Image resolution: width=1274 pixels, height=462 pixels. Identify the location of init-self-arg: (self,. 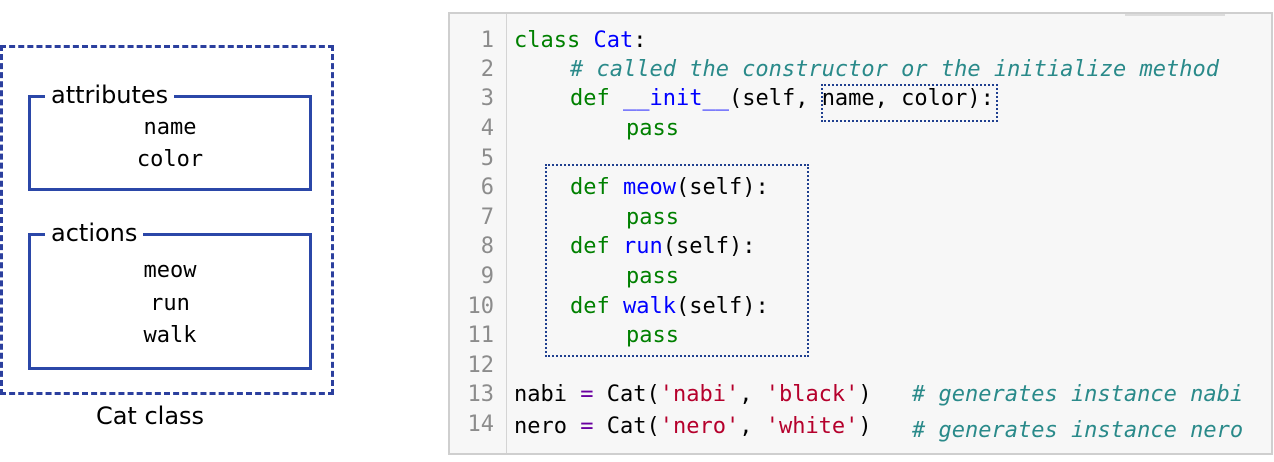
(775, 98).